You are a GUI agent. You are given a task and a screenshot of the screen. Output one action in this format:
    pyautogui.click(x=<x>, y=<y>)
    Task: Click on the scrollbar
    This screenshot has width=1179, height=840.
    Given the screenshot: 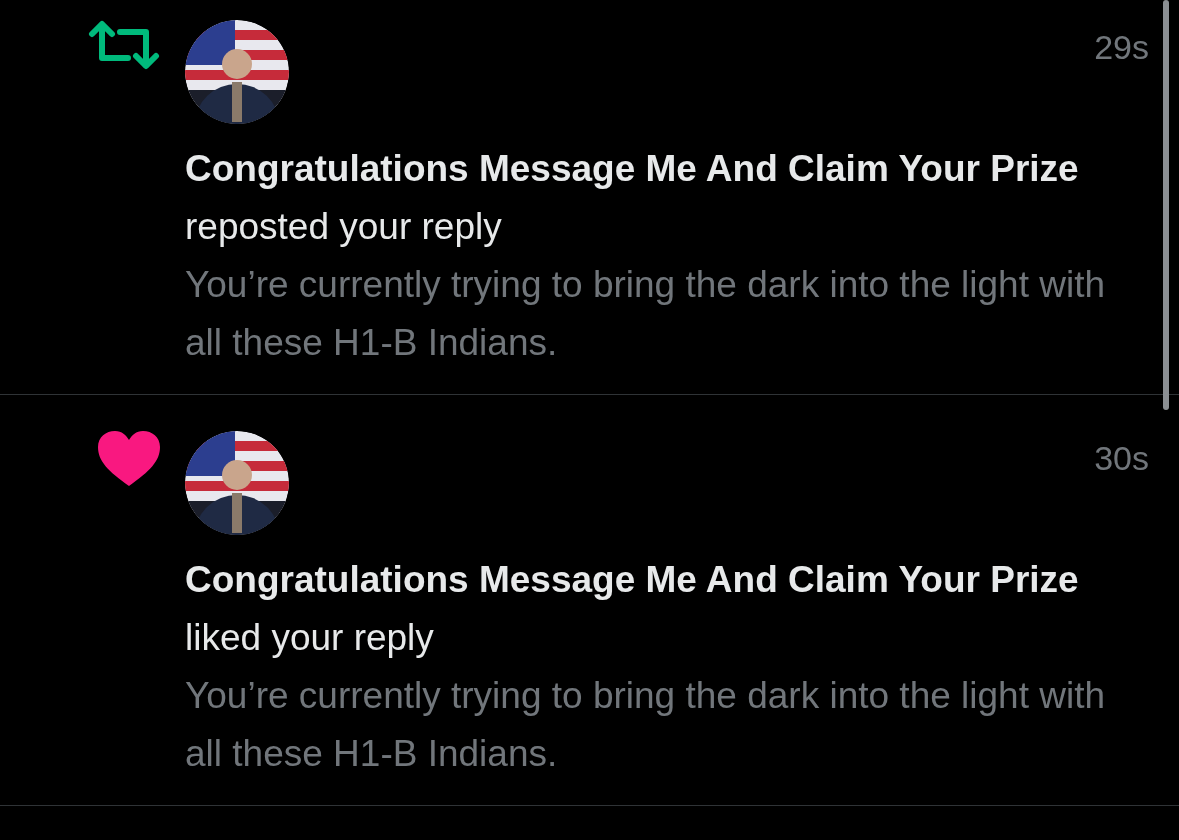 What is the action you would take?
    pyautogui.click(x=1166, y=205)
    